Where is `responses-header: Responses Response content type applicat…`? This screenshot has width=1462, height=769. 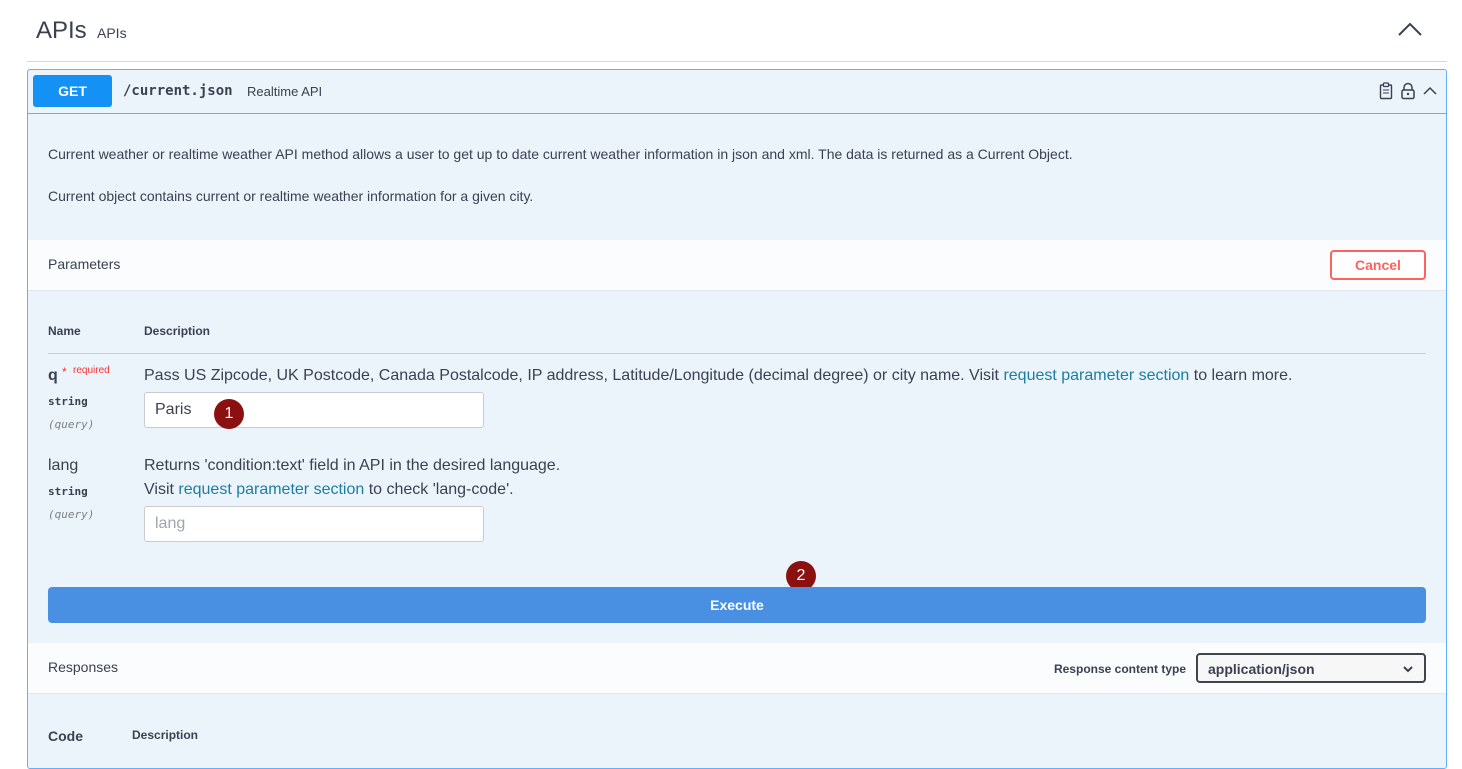
responses-header: Responses Response content type applicat… is located at coordinates (737, 668).